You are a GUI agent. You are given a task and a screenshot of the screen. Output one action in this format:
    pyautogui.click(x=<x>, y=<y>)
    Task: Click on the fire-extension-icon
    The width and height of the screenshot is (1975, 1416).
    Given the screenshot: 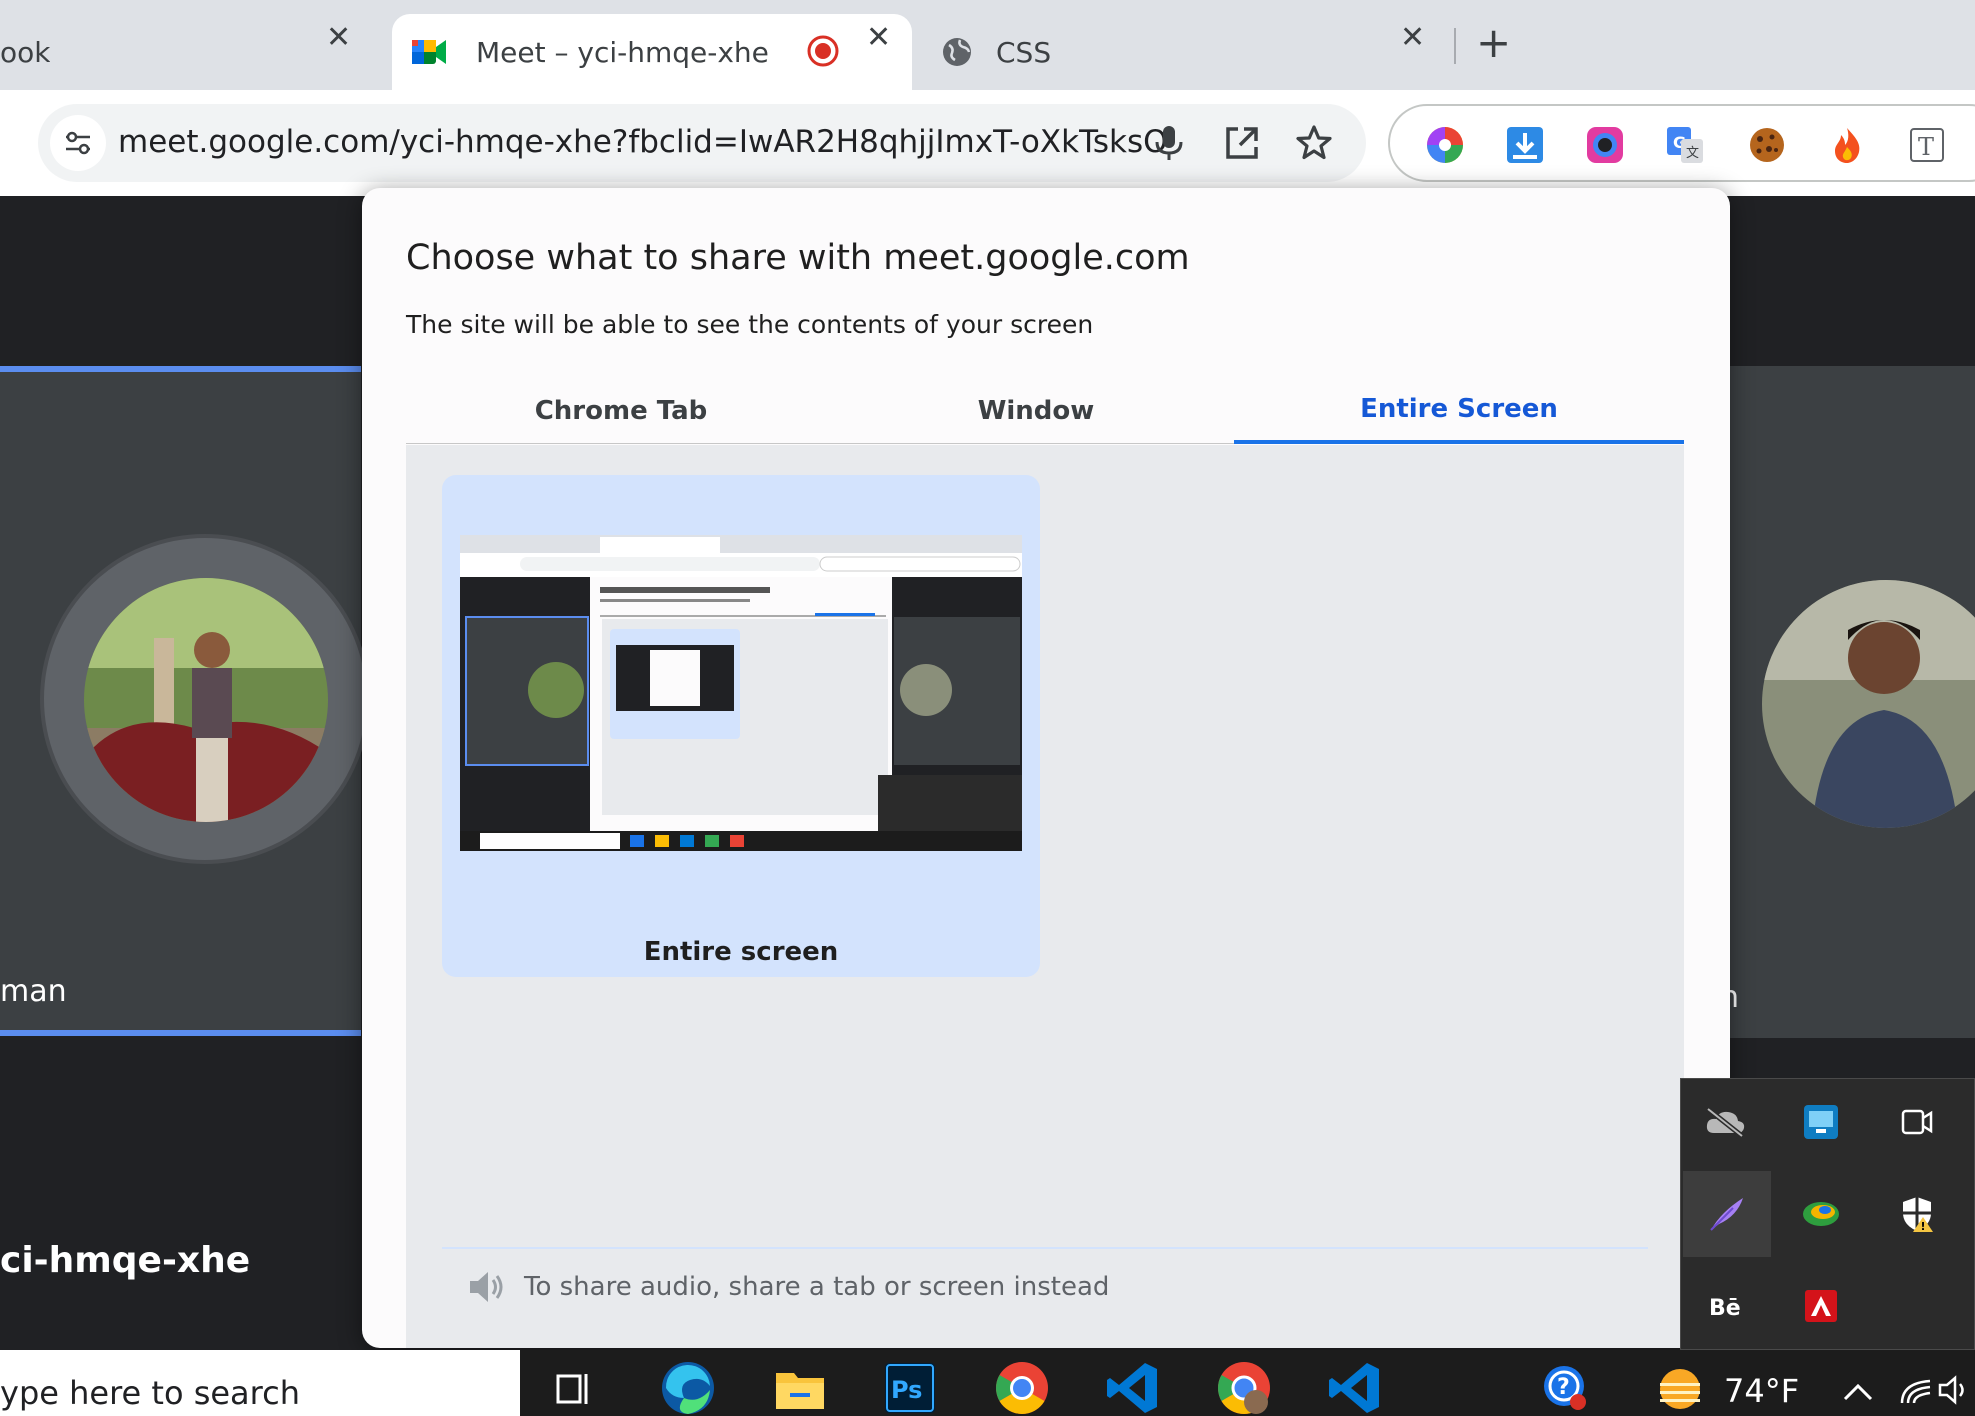 What is the action you would take?
    pyautogui.click(x=1847, y=145)
    